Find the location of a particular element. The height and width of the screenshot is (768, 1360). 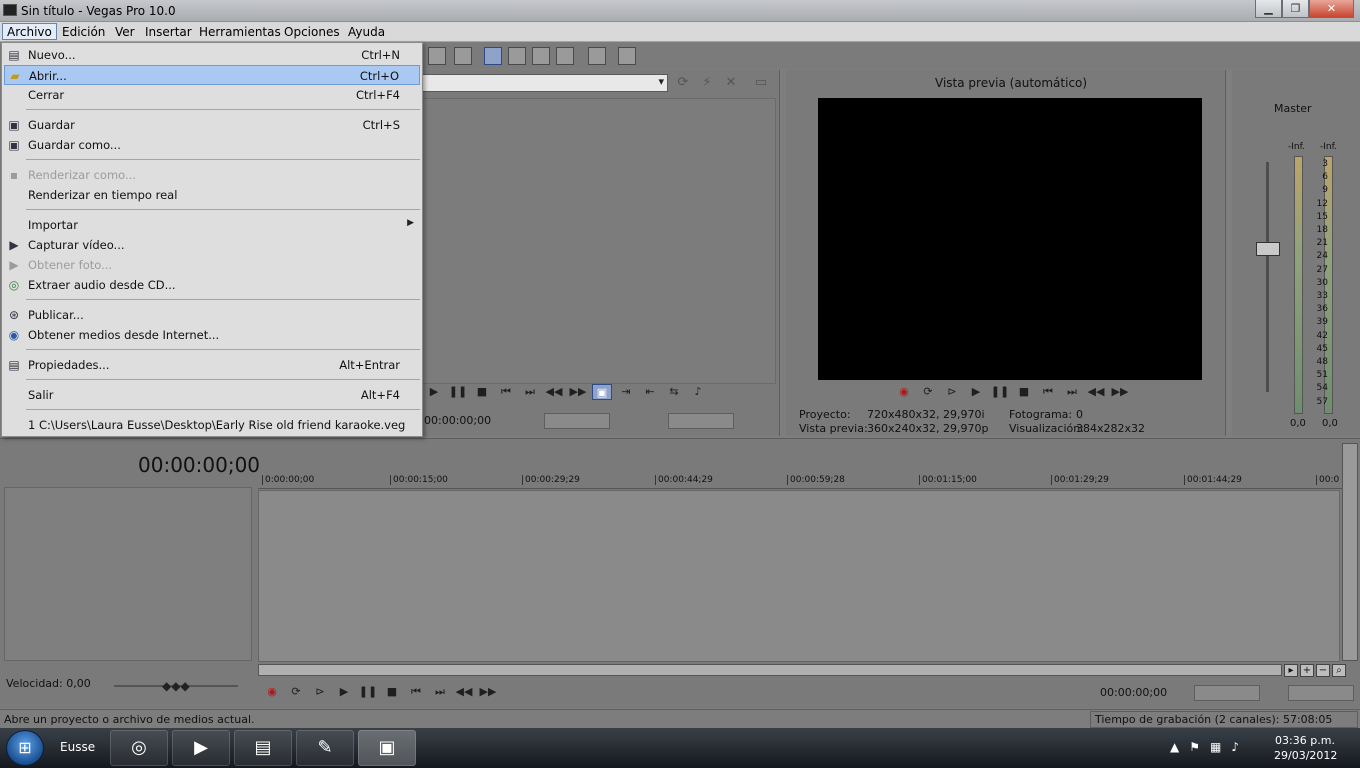

menu-archivo: Archivo is located at coordinates (29, 31).